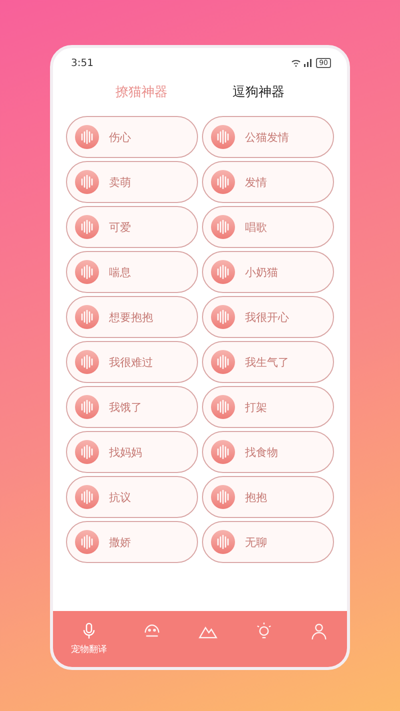 This screenshot has height=711, width=400. What do you see at coordinates (268, 317) in the screenshot?
I see `sound-button: 我很开心` at bounding box center [268, 317].